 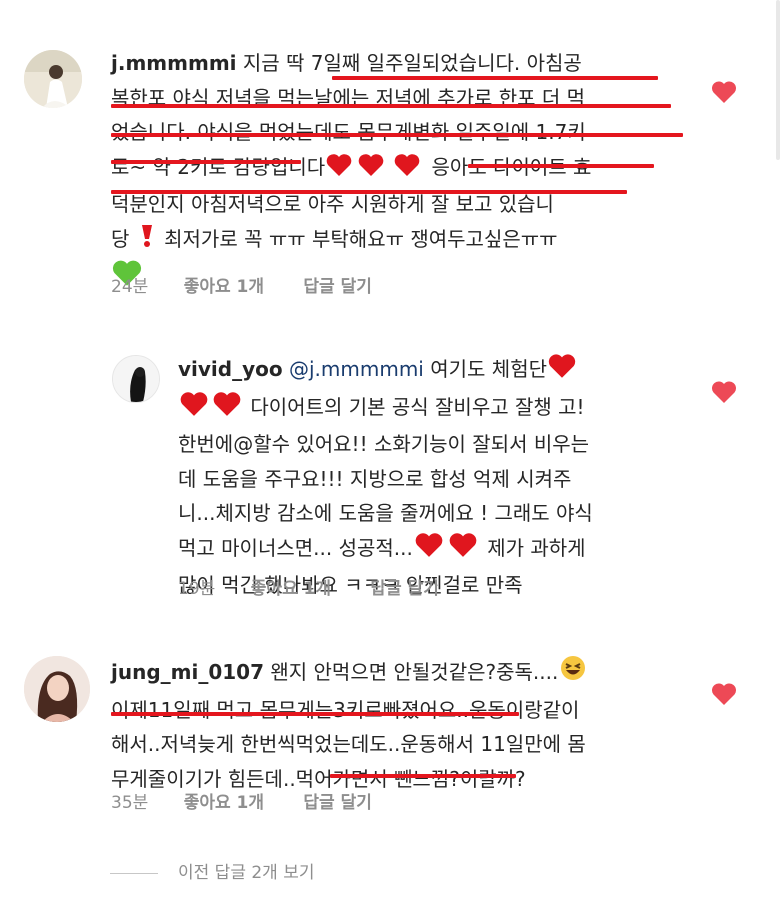 What do you see at coordinates (130, 287) in the screenshot?
I see `comment-1-time: 24분` at bounding box center [130, 287].